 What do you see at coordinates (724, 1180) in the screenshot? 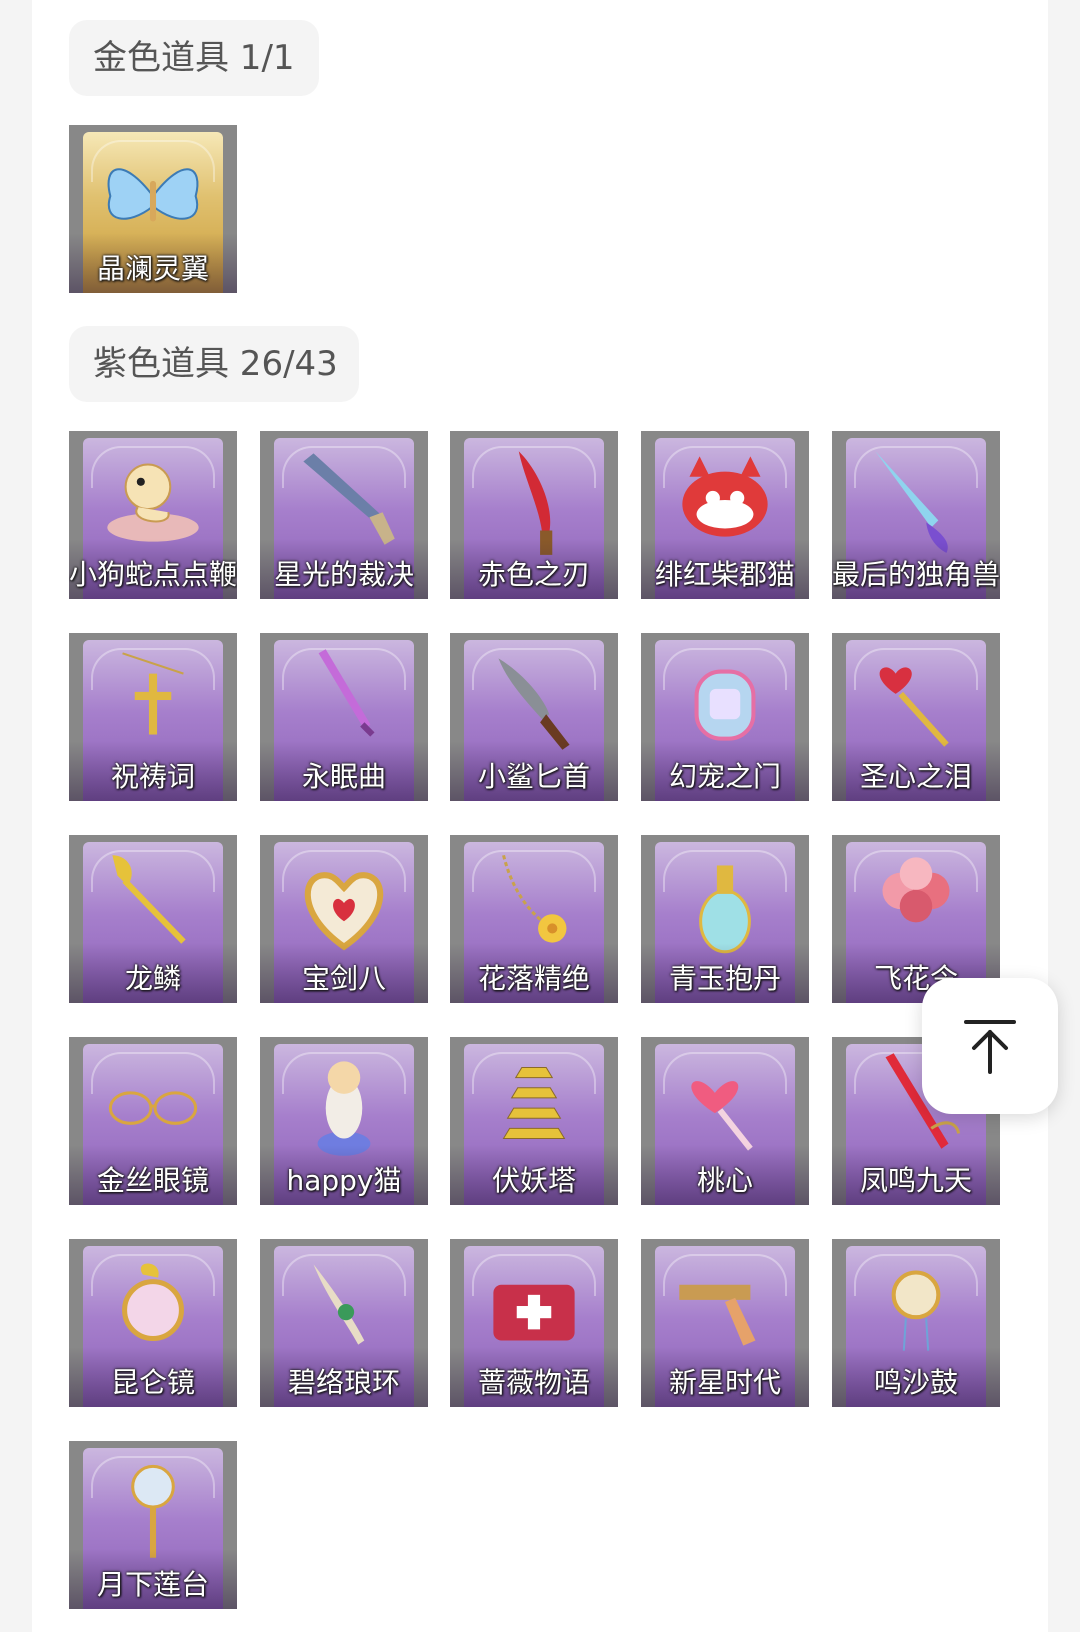
I see `item-label: 桃心` at bounding box center [724, 1180].